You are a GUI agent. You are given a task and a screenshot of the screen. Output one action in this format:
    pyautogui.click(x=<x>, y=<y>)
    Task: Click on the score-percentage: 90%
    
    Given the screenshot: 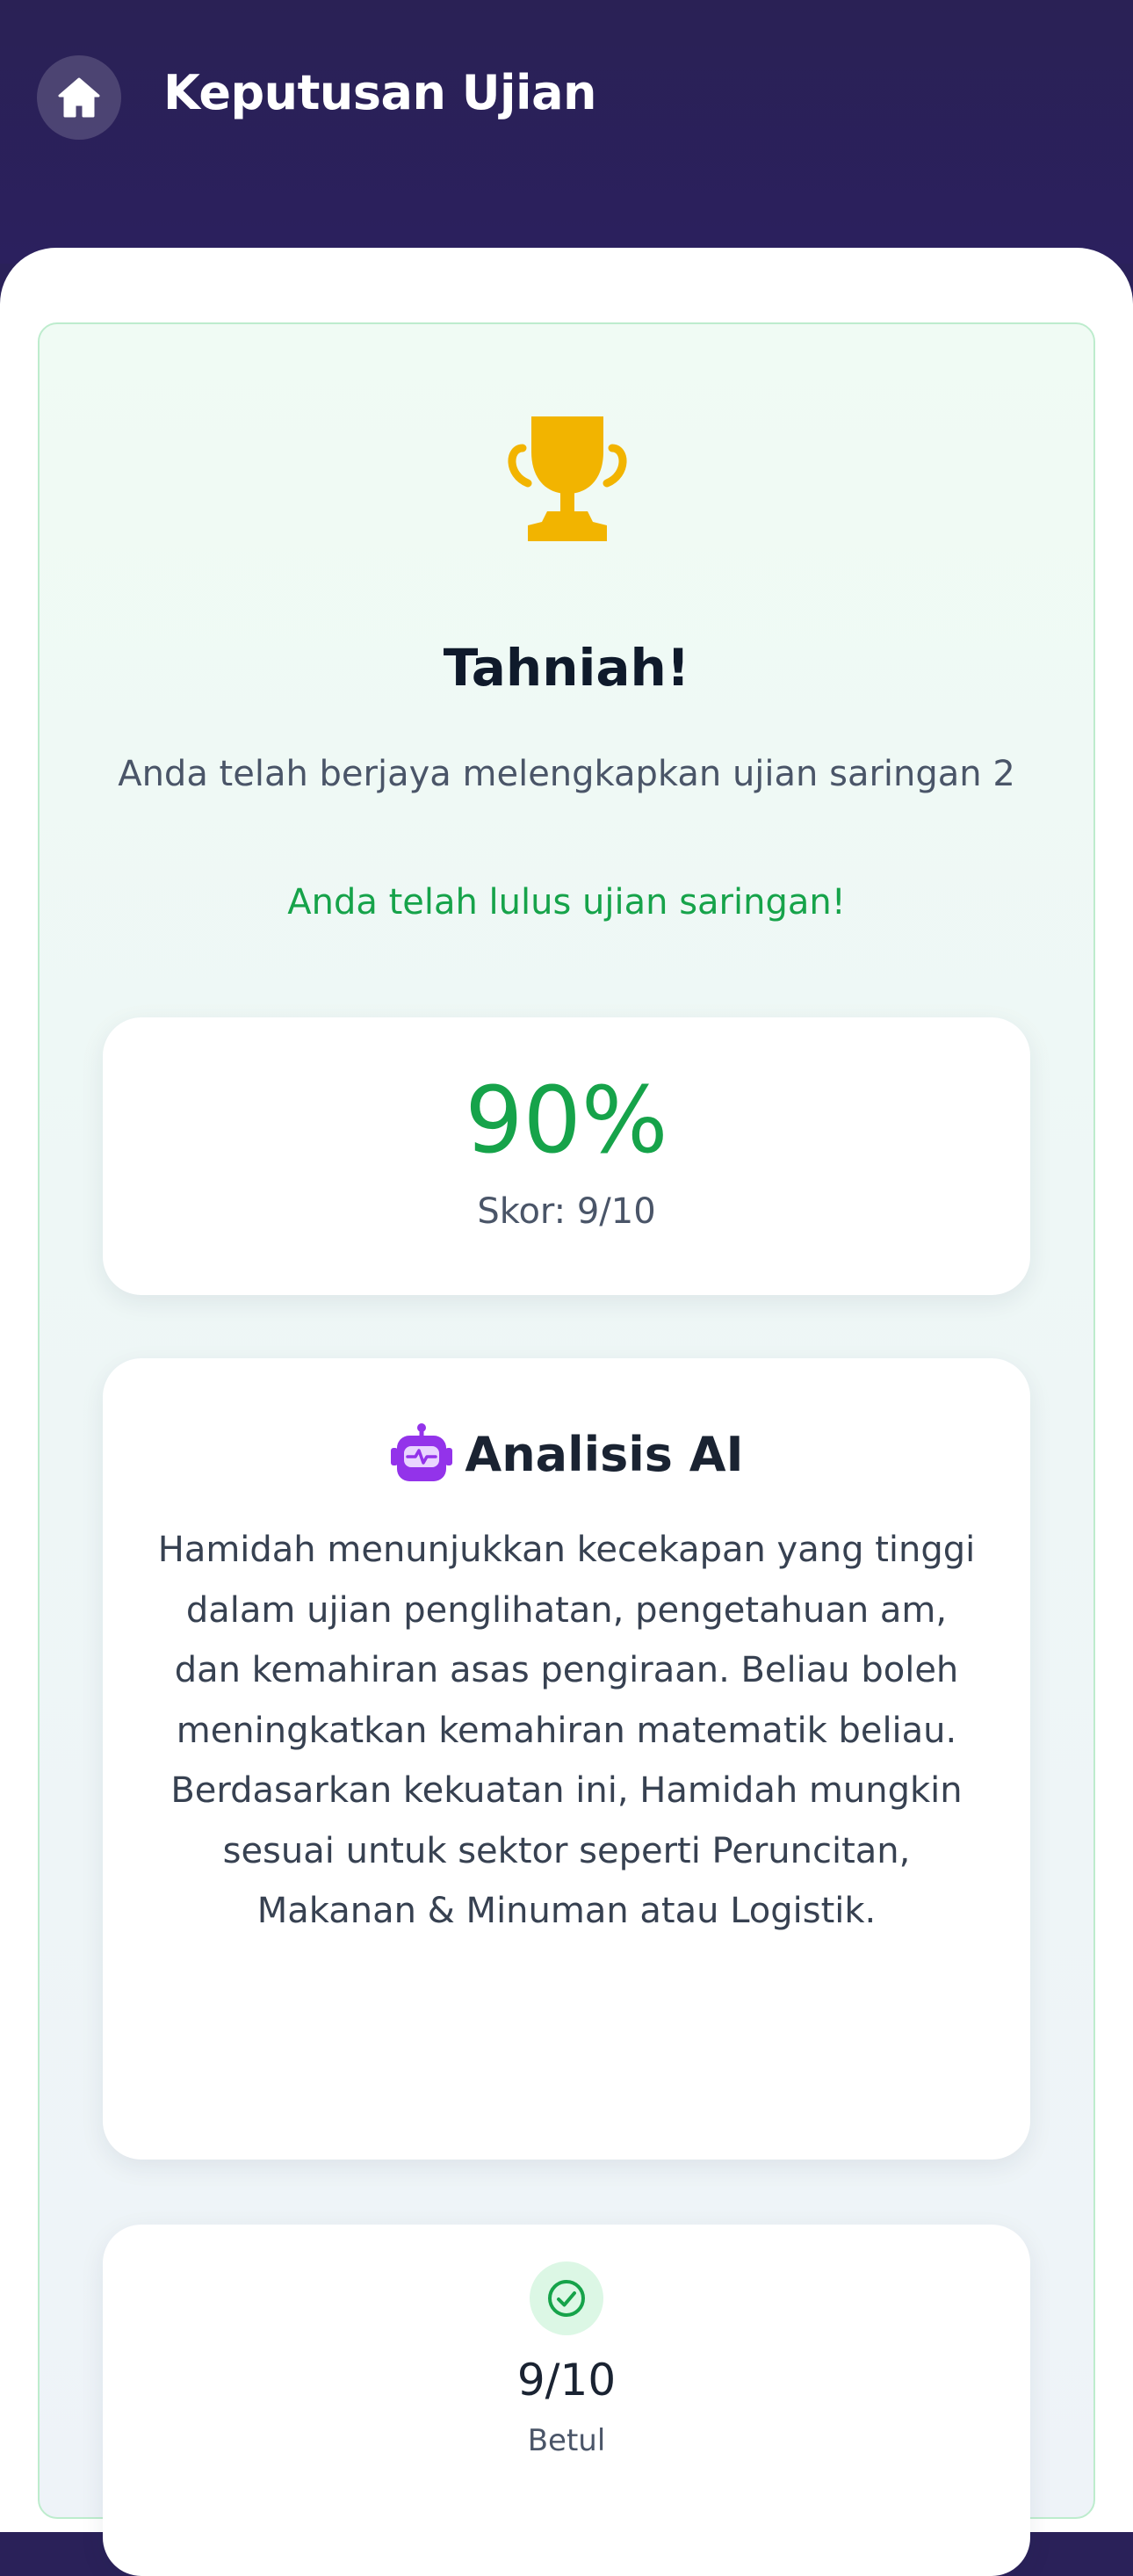 What is the action you would take?
    pyautogui.click(x=566, y=1120)
    